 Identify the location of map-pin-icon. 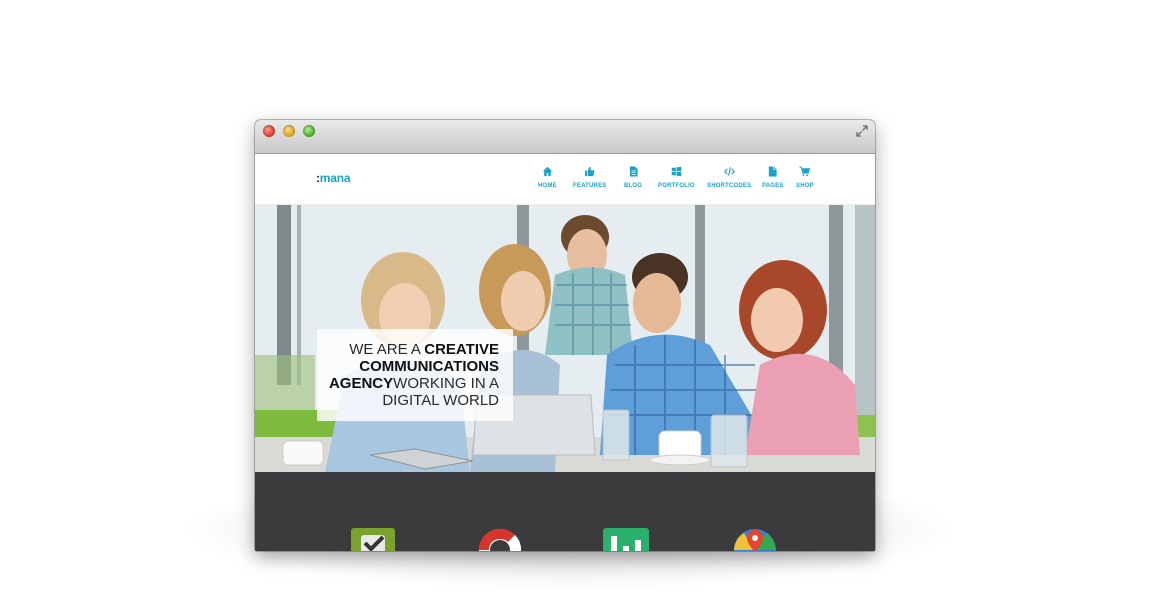
(755, 540).